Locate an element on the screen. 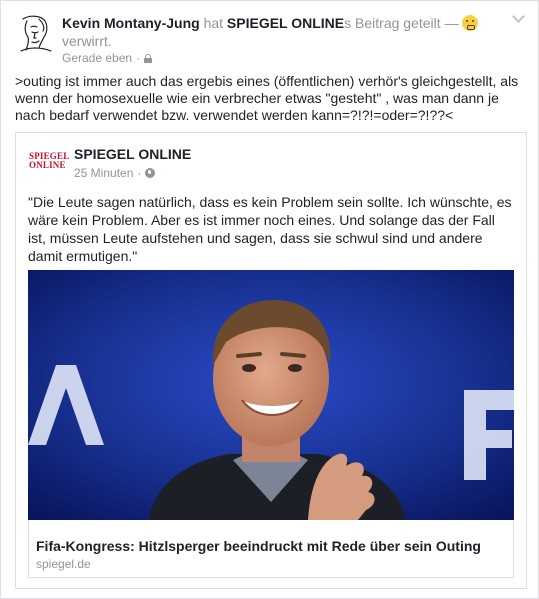 The image size is (539, 599). post-meta: Gerade eben · is located at coordinates (107, 58).